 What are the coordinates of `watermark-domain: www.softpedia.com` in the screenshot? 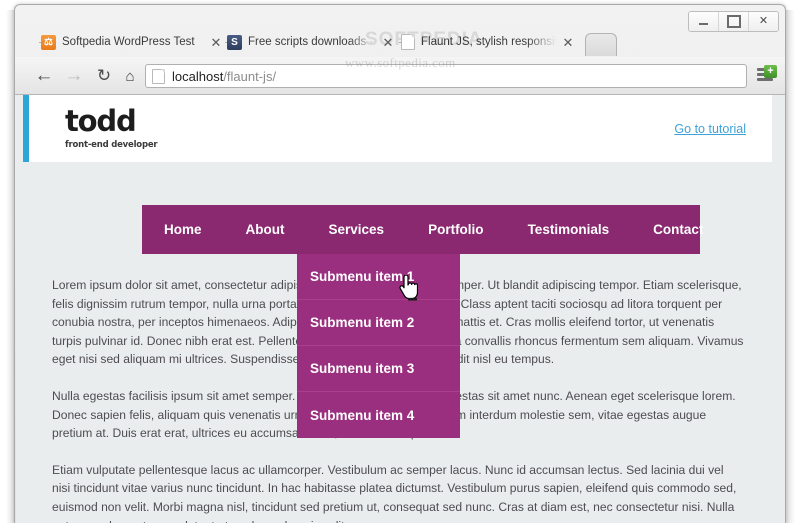 It's located at (400, 62).